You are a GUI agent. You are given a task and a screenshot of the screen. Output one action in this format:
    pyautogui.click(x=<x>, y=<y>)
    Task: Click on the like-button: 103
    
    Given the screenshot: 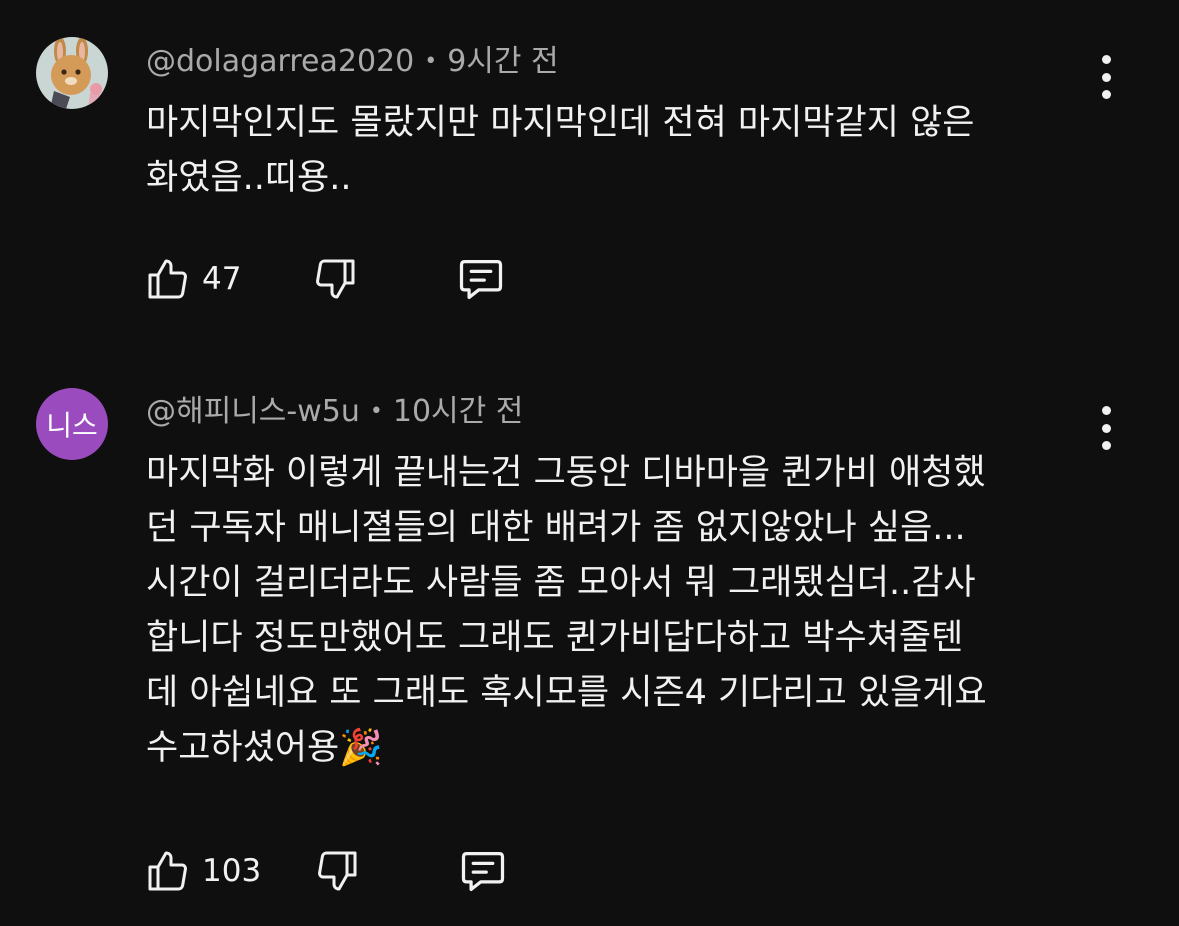 What is the action you would take?
    pyautogui.click(x=202, y=871)
    